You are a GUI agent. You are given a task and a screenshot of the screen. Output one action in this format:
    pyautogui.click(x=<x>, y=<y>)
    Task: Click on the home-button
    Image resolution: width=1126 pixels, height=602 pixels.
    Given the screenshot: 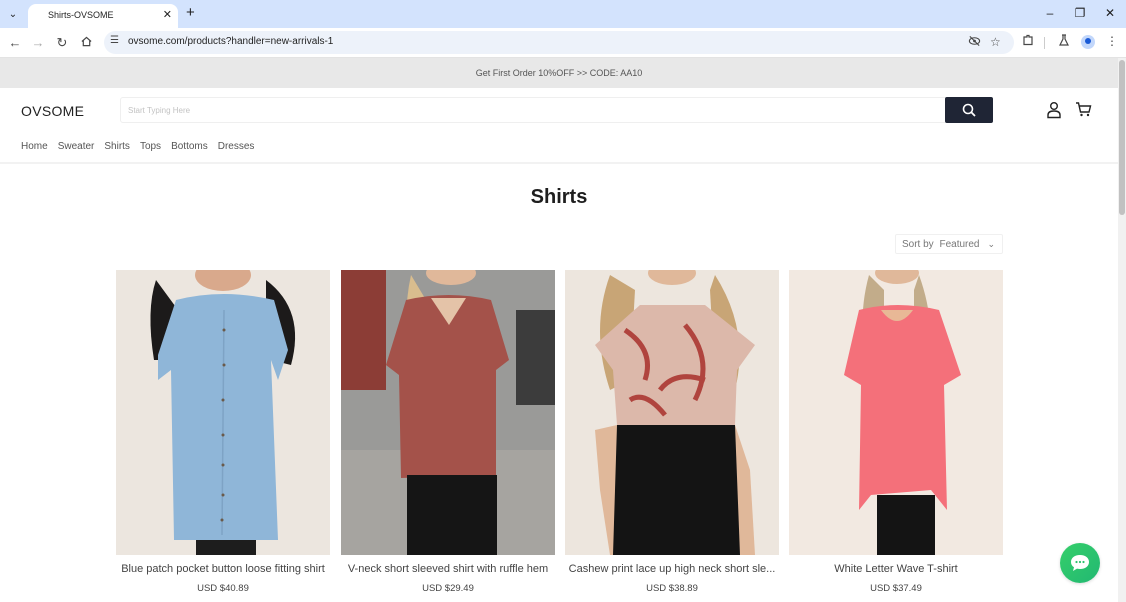 What is the action you would take?
    pyautogui.click(x=86, y=43)
    